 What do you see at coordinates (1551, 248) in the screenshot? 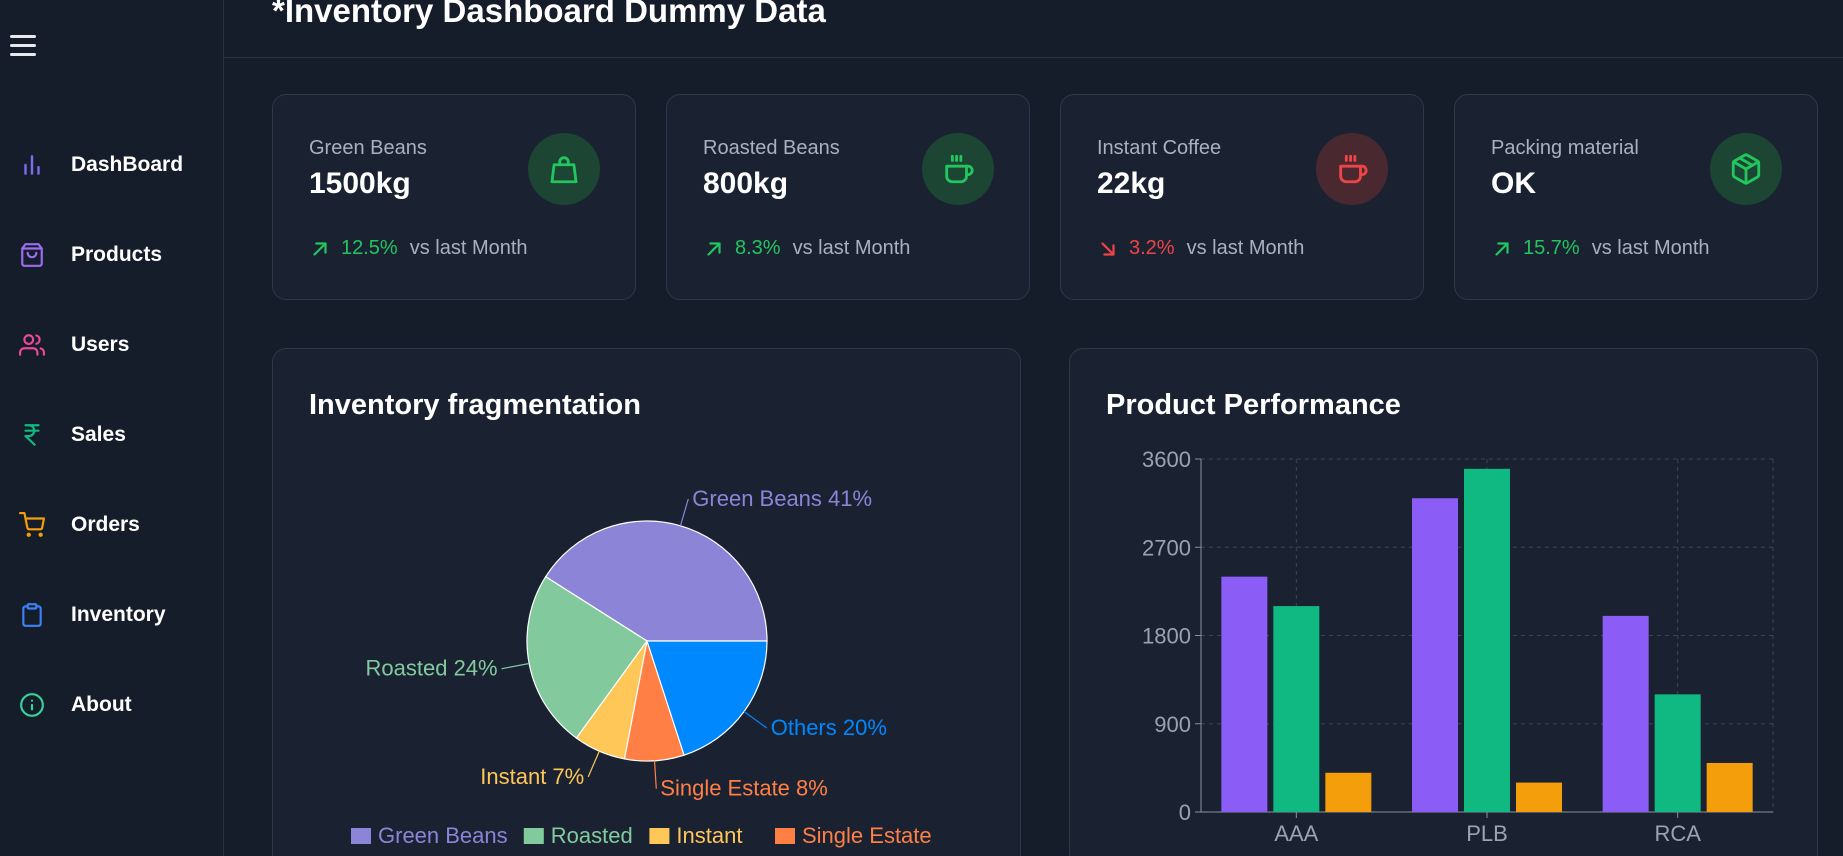
I see `stat-percent: 15.7%` at bounding box center [1551, 248].